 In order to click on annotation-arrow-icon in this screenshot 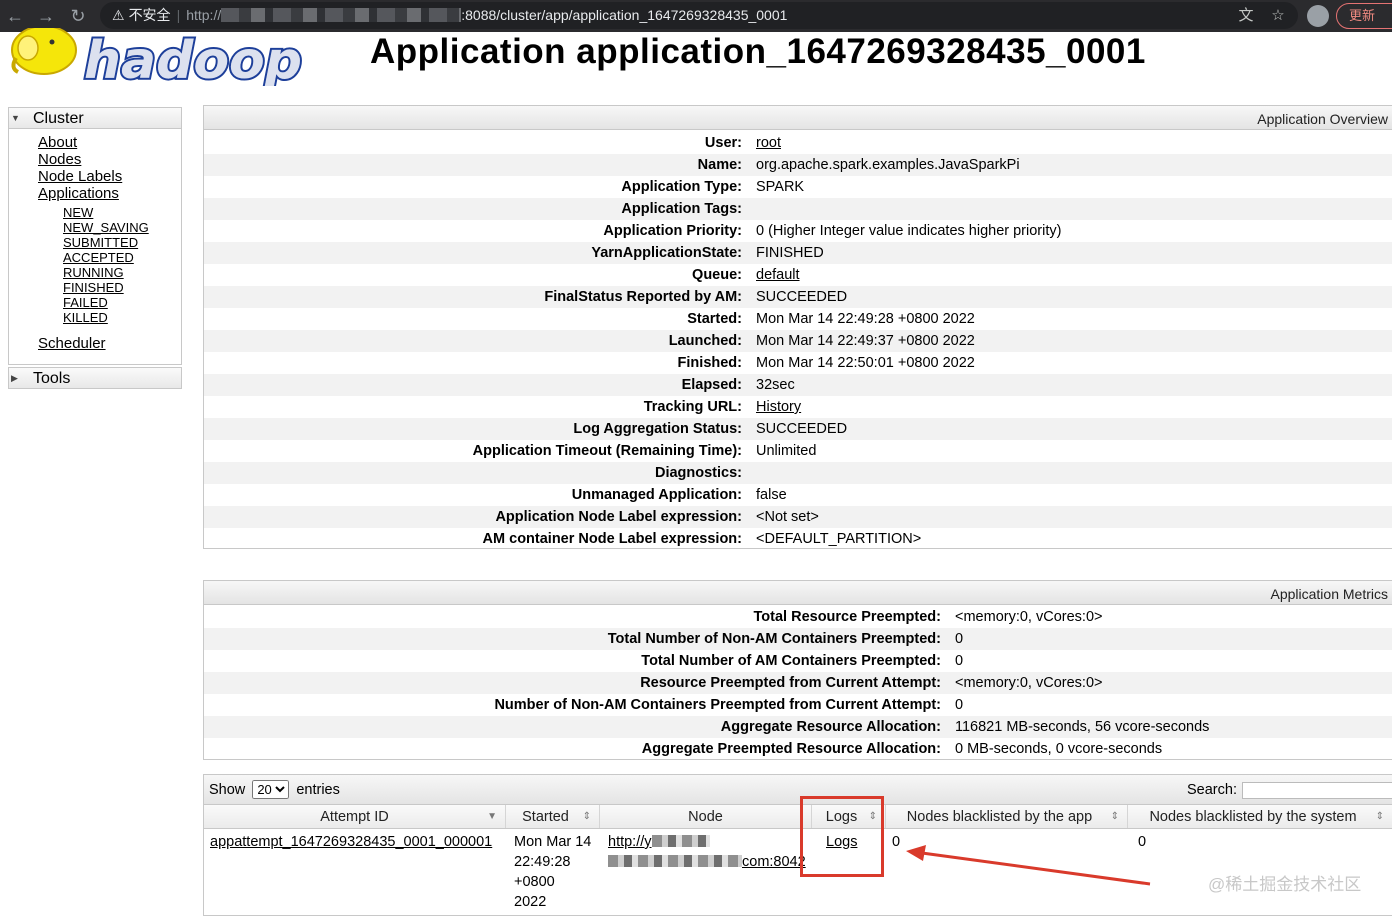, I will do `click(1028, 865)`.